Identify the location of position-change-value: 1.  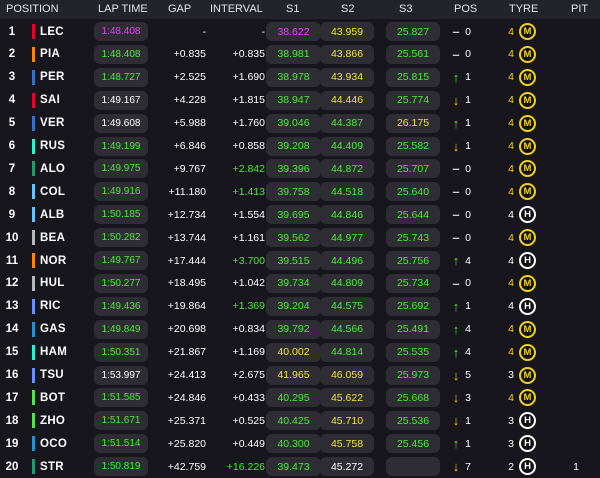
(468, 306).